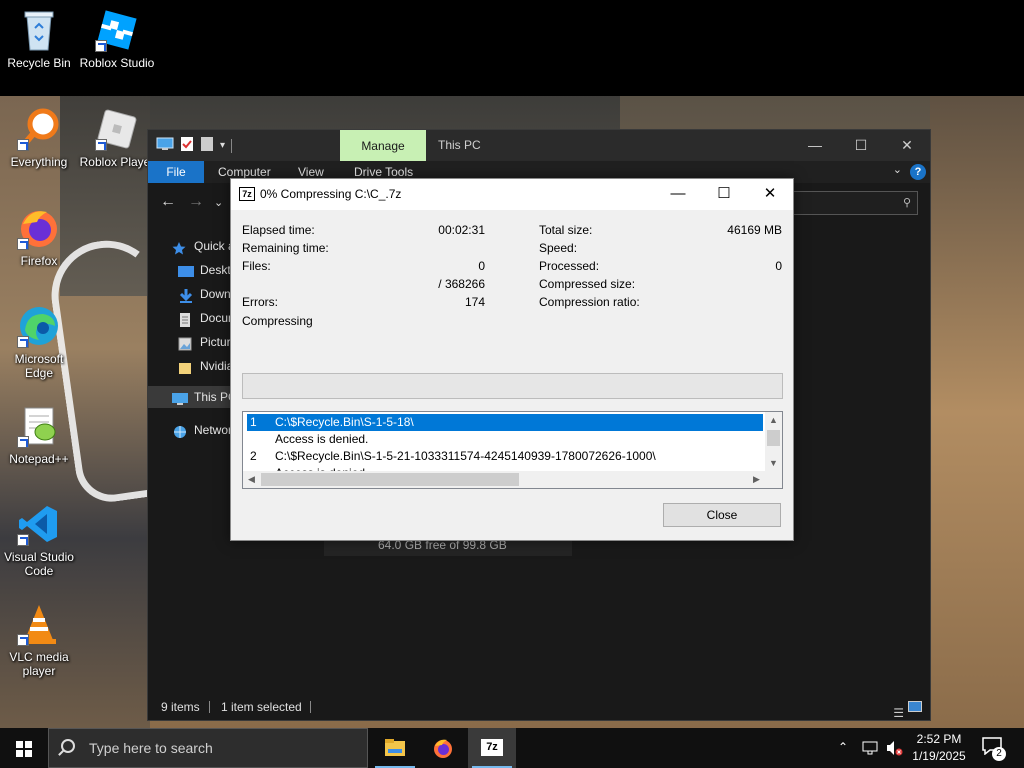 The width and height of the screenshot is (1024, 768). What do you see at coordinates (383, 145) in the screenshot?
I see `tab-manage: Manage` at bounding box center [383, 145].